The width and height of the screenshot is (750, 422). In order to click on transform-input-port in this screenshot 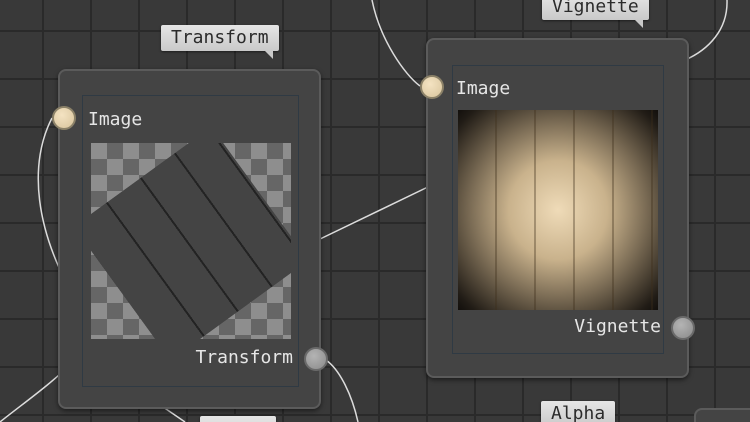, I will do `click(64, 118)`.